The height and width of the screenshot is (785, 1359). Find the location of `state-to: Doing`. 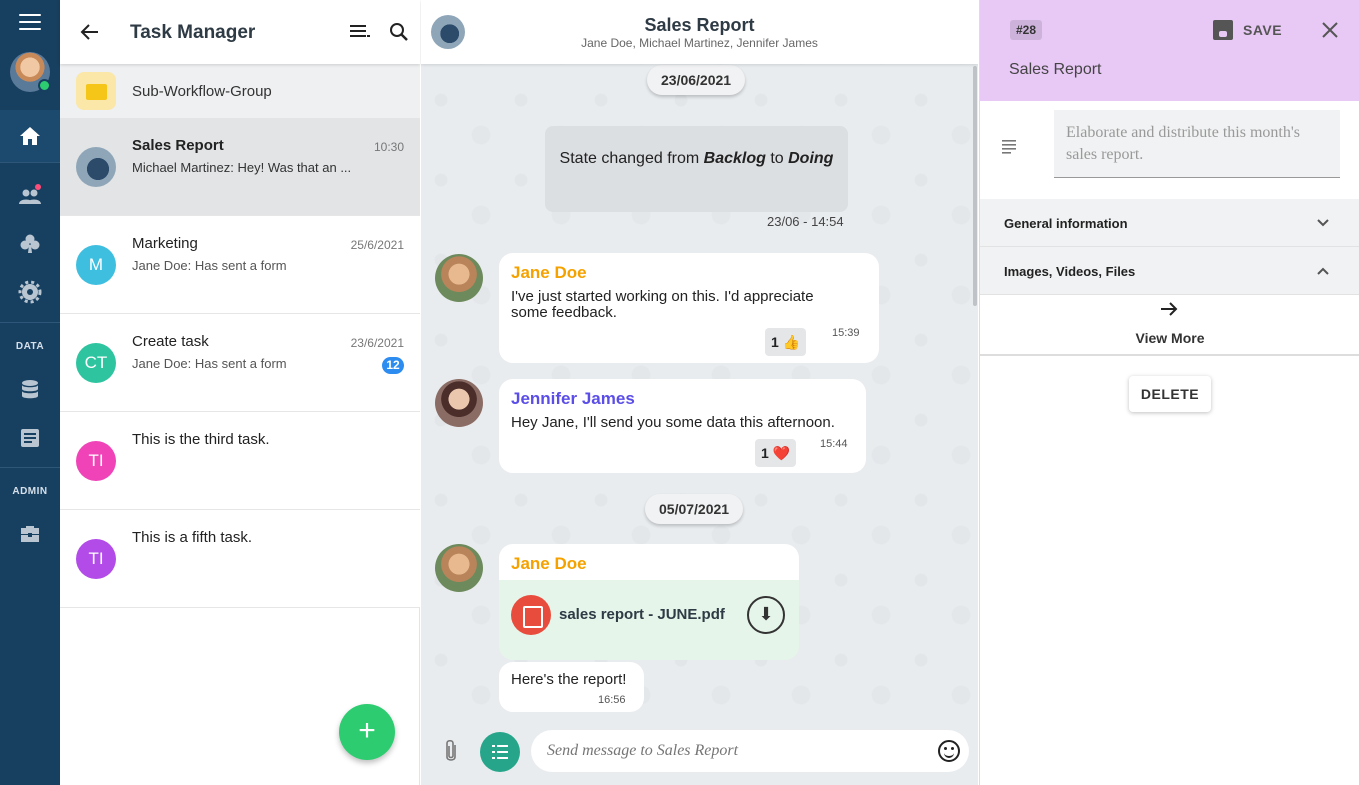

state-to: Doing is located at coordinates (811, 158).